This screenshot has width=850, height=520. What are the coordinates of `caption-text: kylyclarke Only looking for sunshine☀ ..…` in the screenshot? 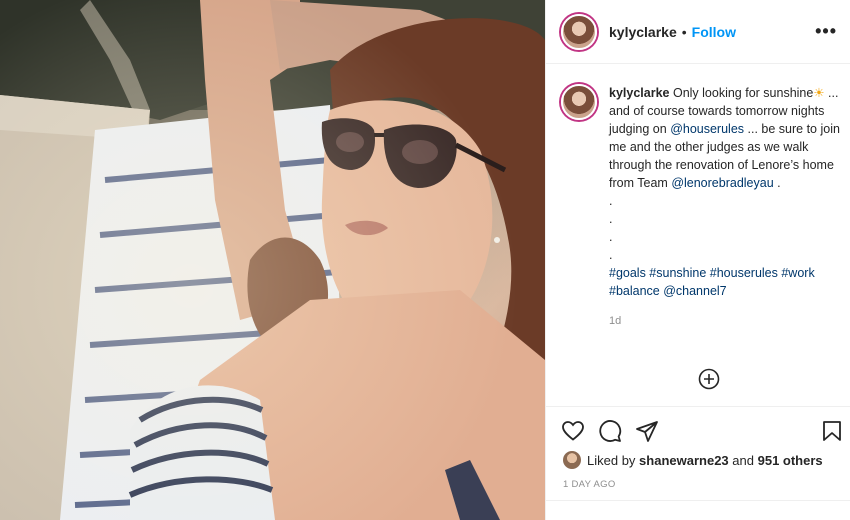 It's located at (726, 207).